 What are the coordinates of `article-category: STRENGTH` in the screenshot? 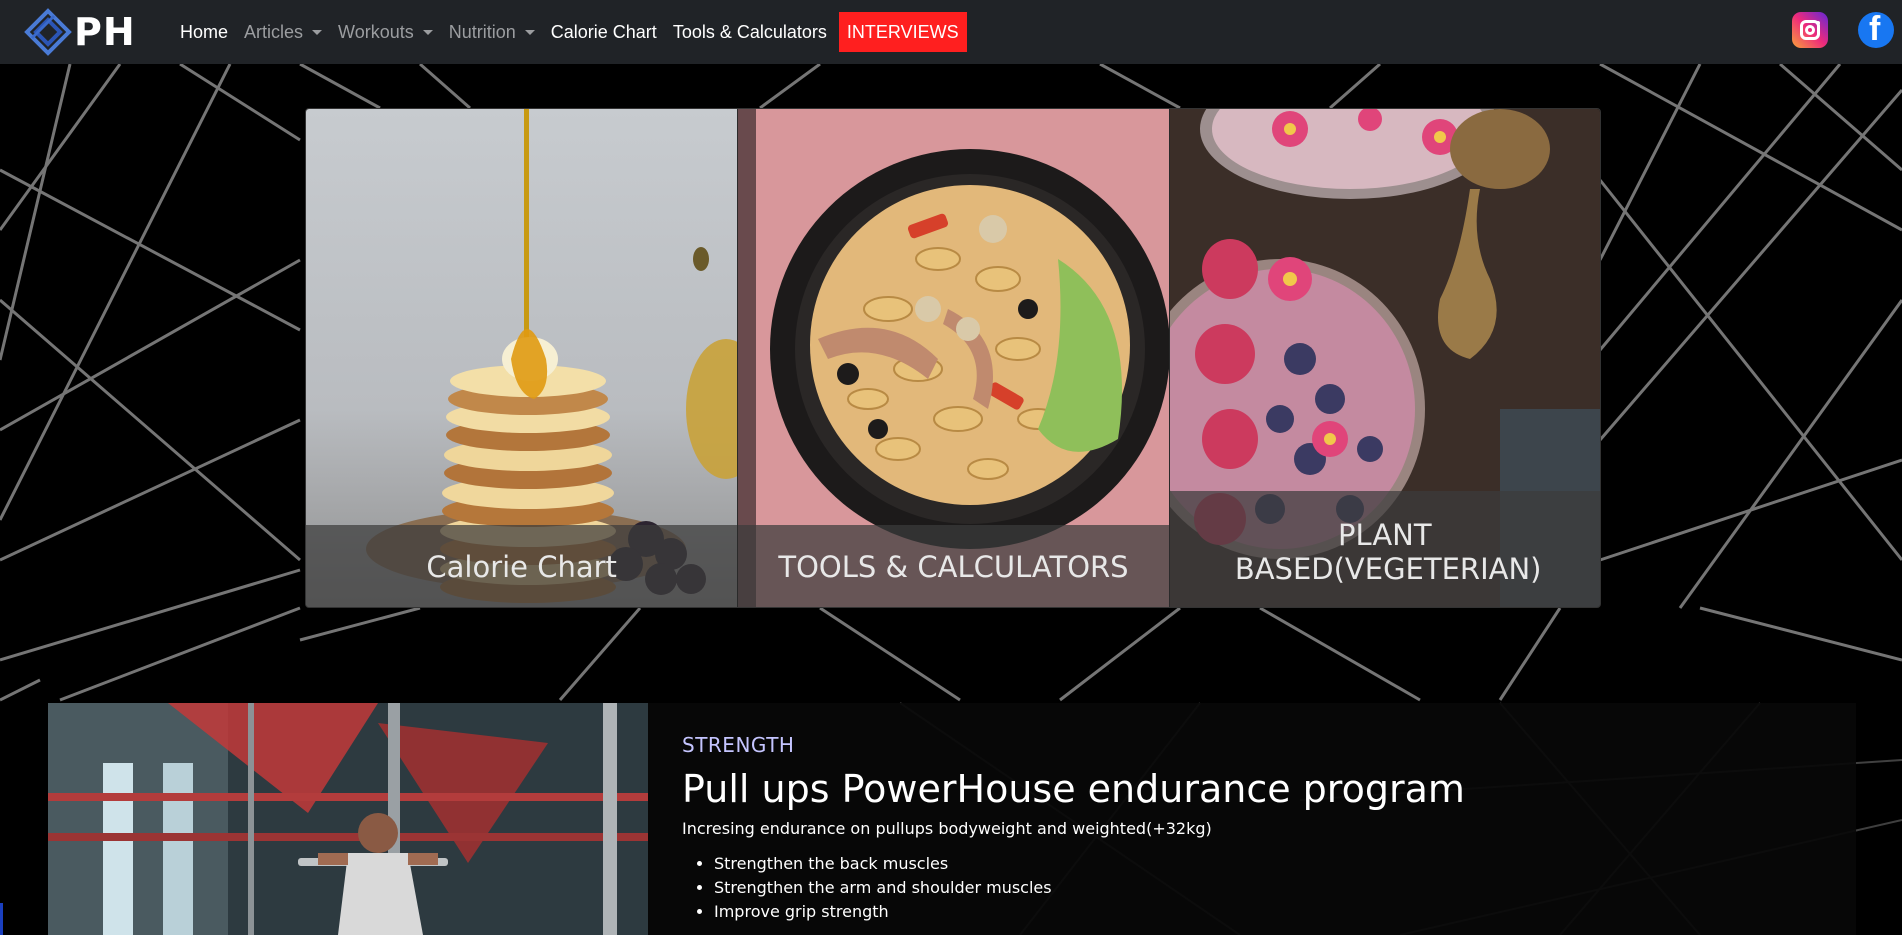 It's located at (1232, 745).